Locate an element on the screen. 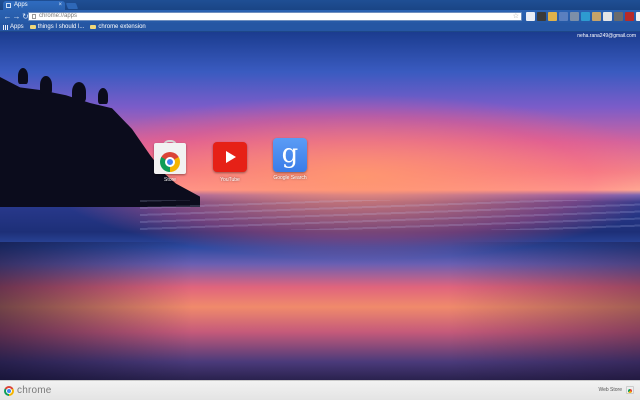 This screenshot has width=640, height=400. app-label: YouTube is located at coordinates (230, 180).